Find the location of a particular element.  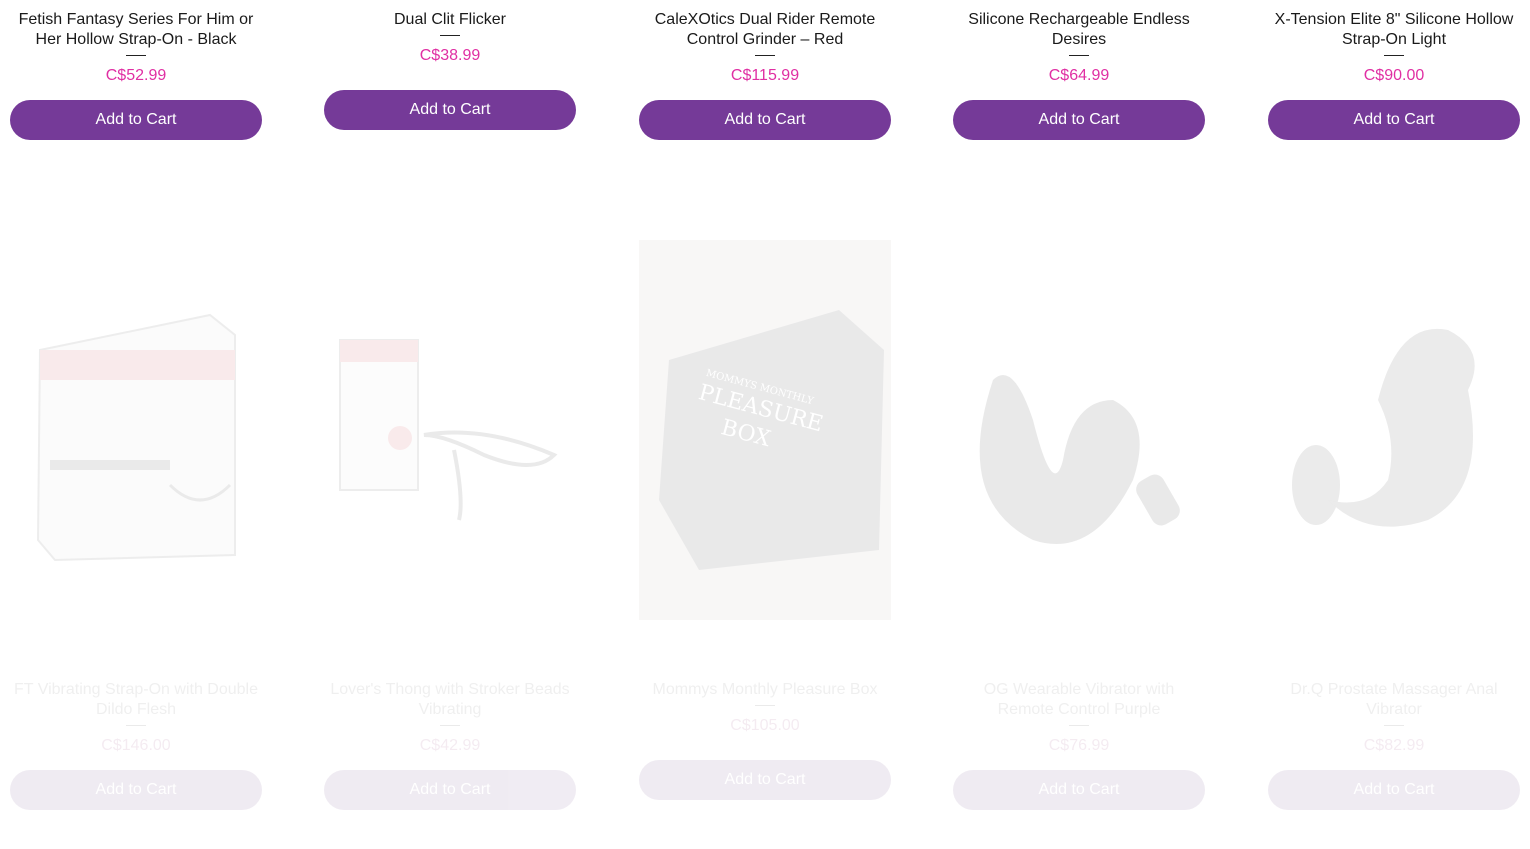

wearable-vibrator-image is located at coordinates (1079, 430).